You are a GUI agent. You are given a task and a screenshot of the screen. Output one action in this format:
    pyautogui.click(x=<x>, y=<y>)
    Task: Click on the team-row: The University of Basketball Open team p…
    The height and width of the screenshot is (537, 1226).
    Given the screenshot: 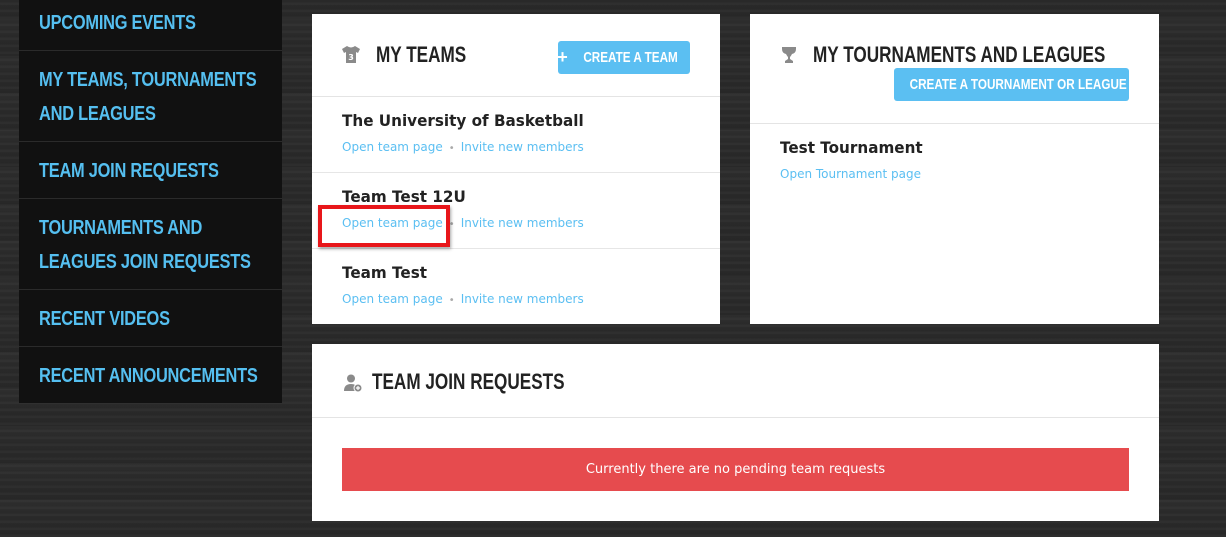 What is the action you would take?
    pyautogui.click(x=516, y=135)
    